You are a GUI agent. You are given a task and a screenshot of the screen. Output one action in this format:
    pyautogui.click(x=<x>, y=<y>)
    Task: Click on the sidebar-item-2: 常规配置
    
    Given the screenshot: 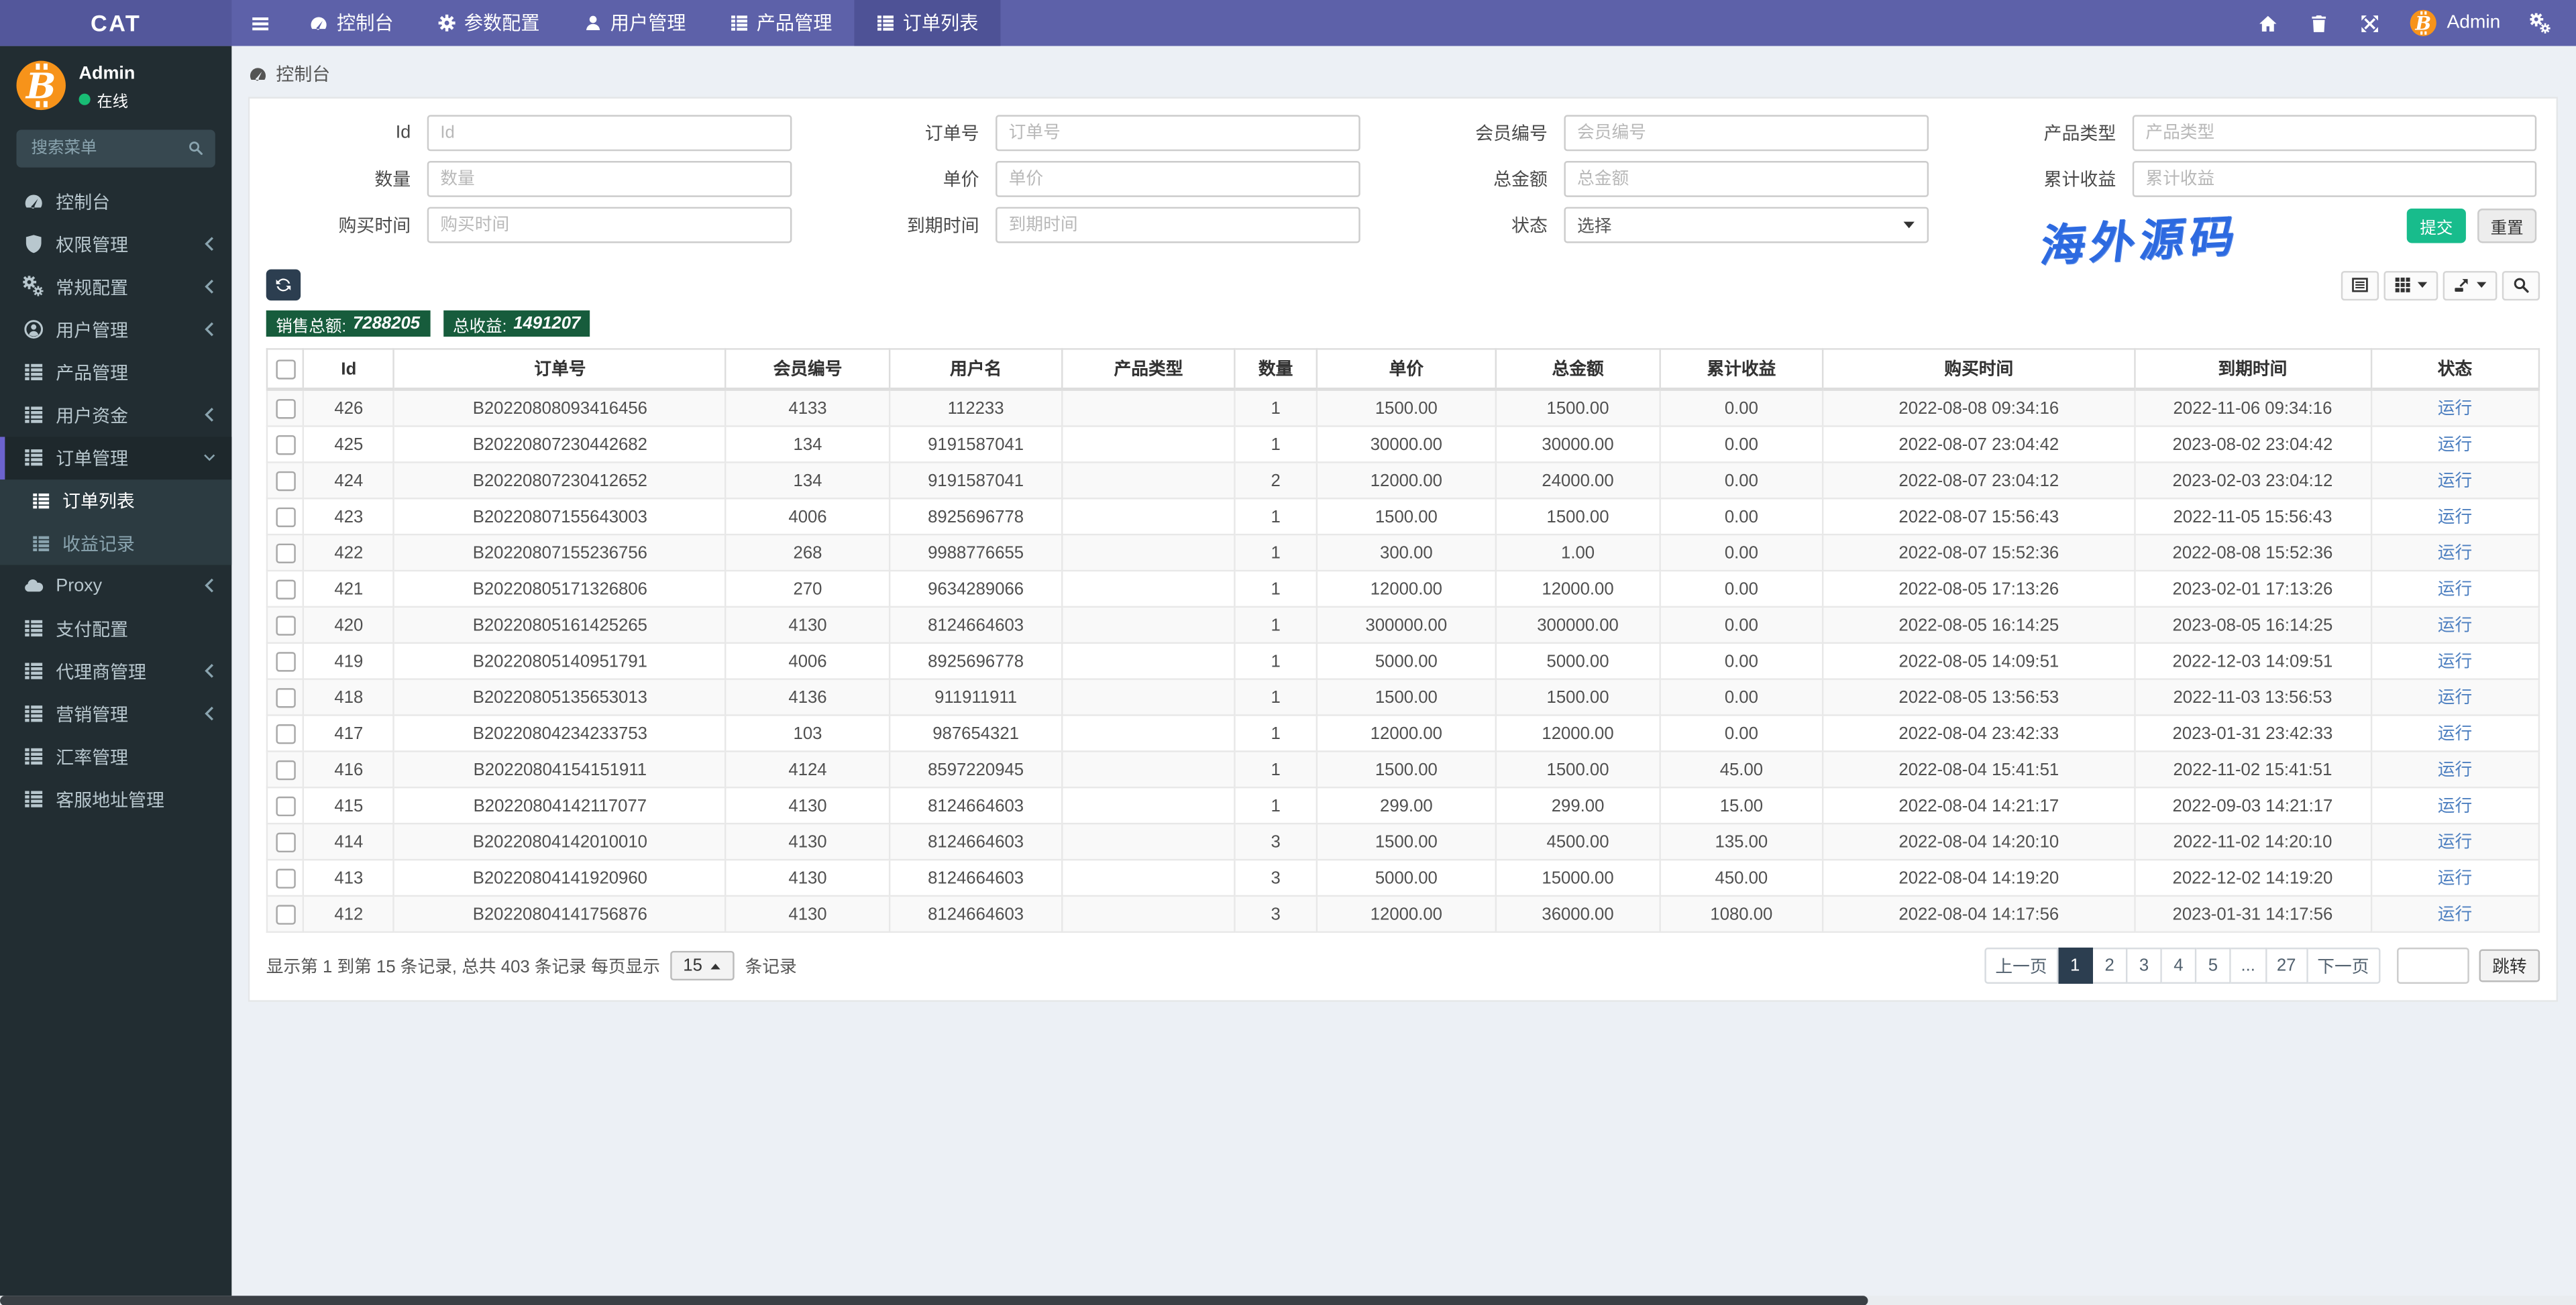 What is the action you would take?
    pyautogui.click(x=115, y=287)
    